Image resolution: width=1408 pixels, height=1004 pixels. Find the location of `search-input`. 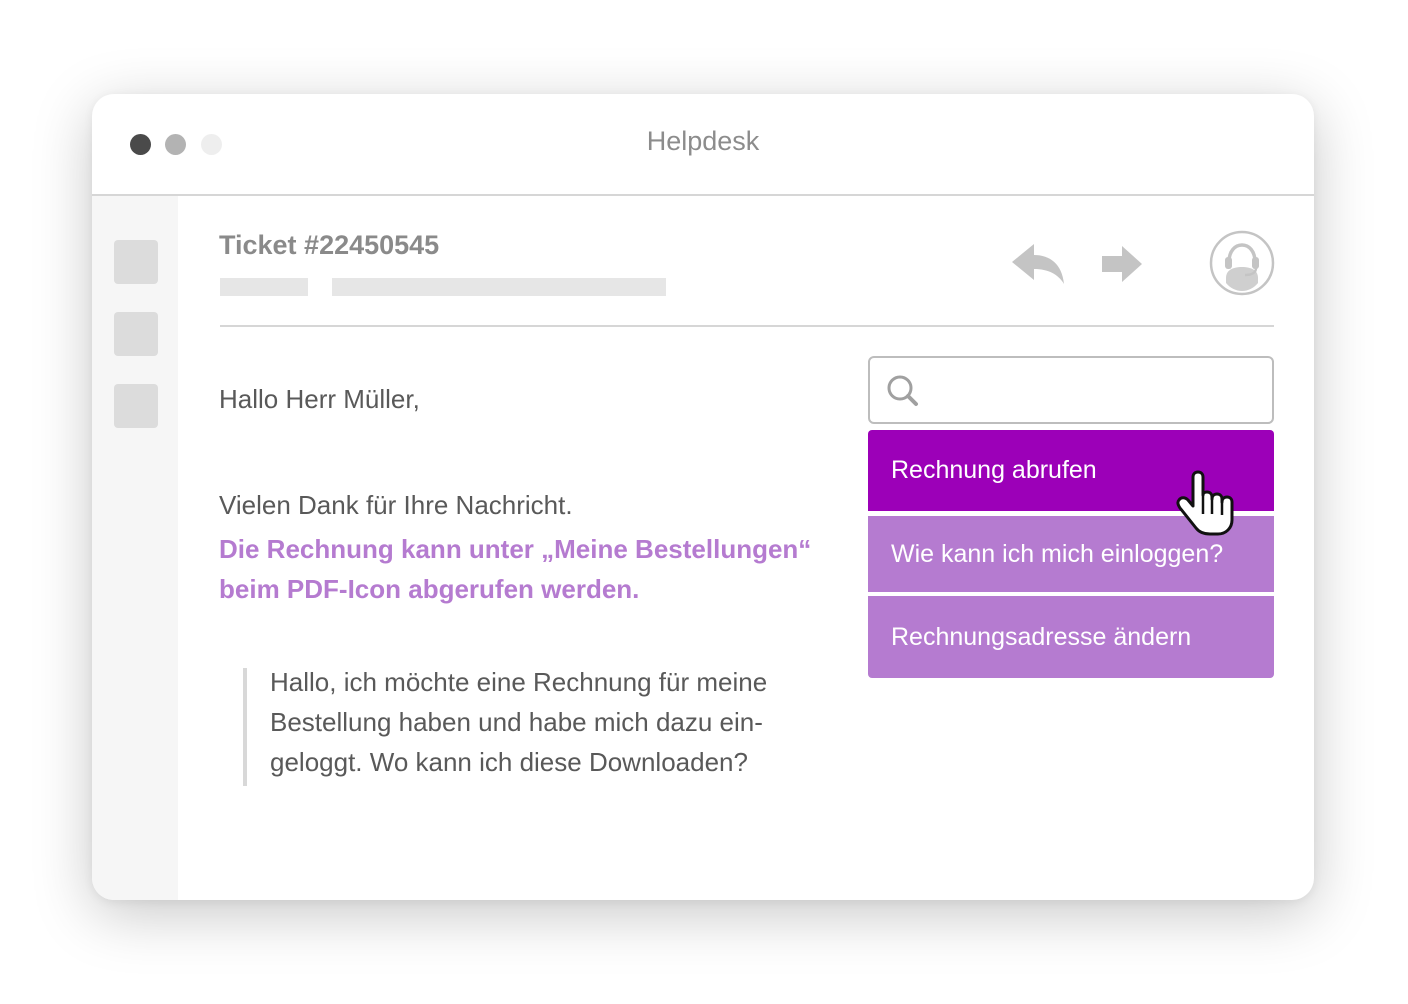

search-input is located at coordinates (1094, 391).